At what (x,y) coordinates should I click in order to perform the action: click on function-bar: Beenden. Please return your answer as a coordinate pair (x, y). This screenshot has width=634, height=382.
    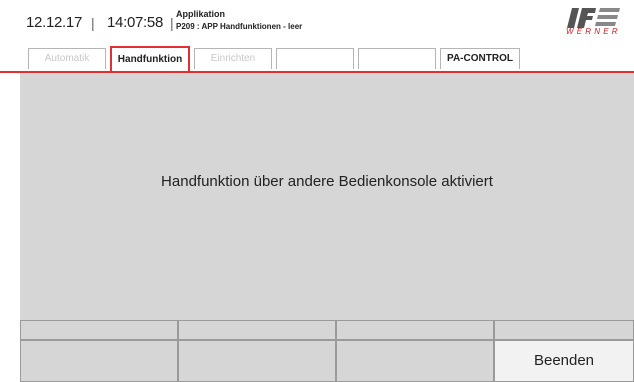
    Looking at the image, I should click on (327, 361).